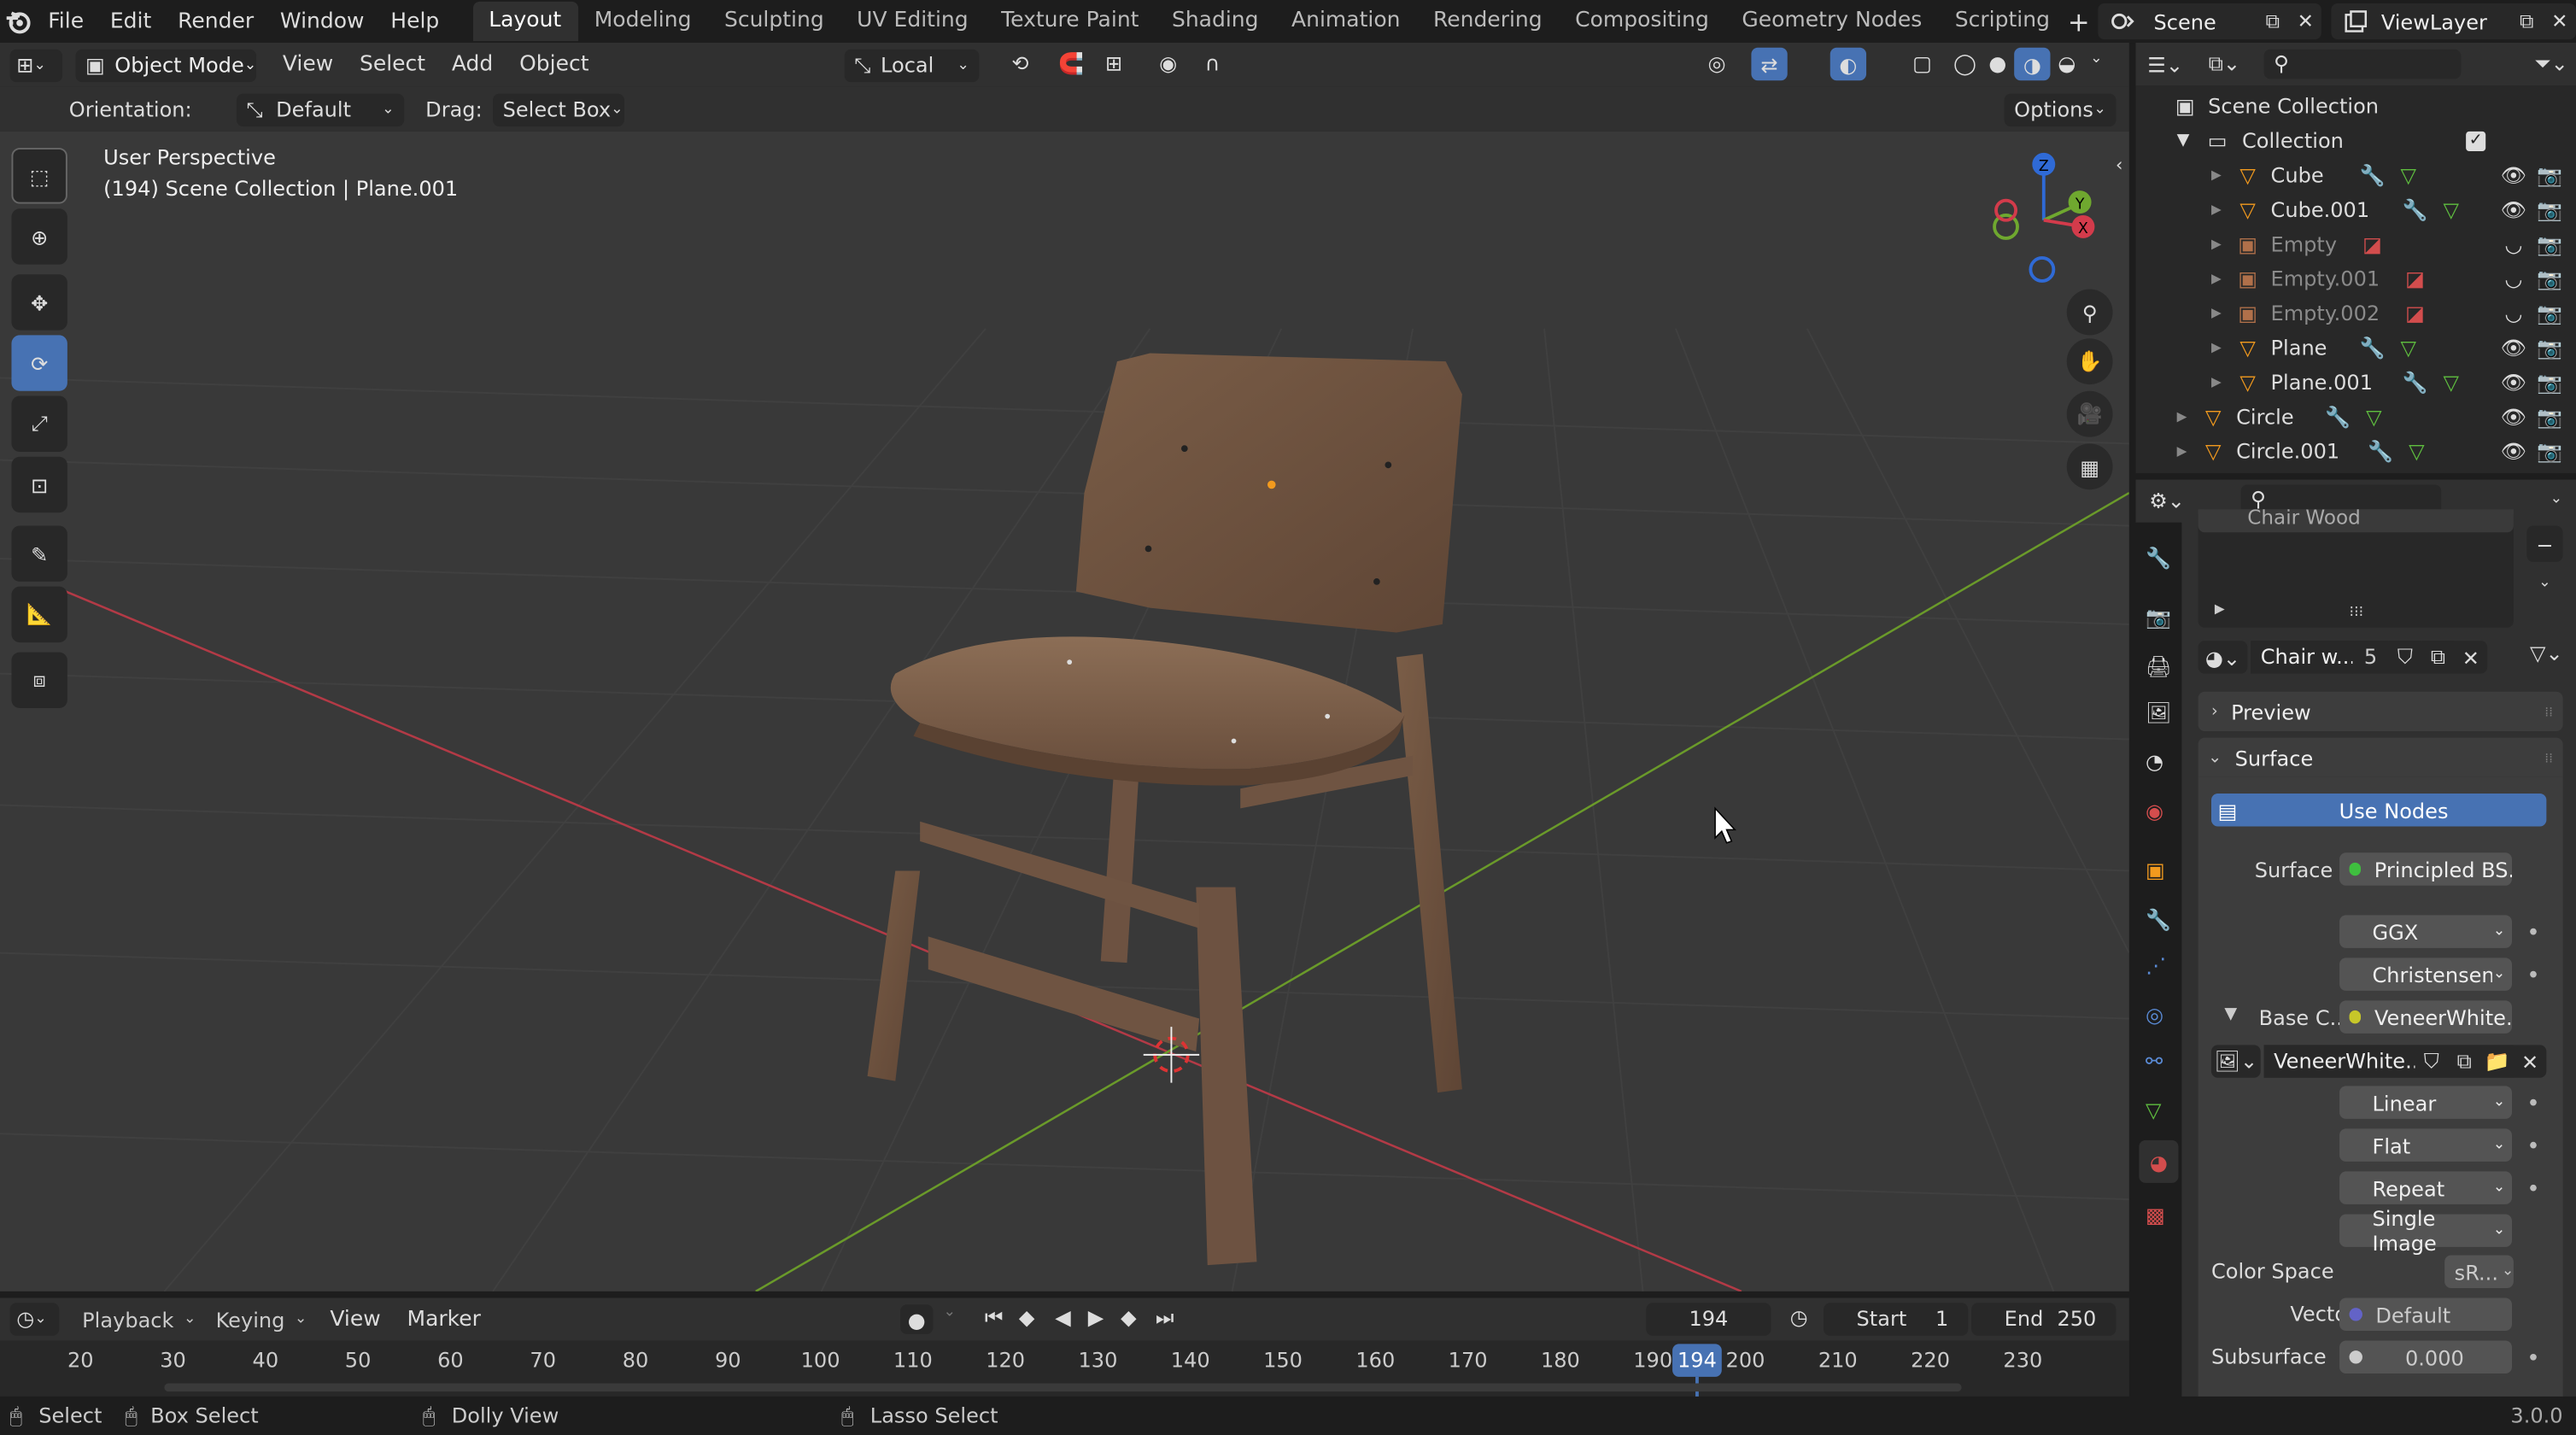 The image size is (2576, 1435). Describe the element at coordinates (2043, 1319) in the screenshot. I see `end-frame-field: End 250` at that location.